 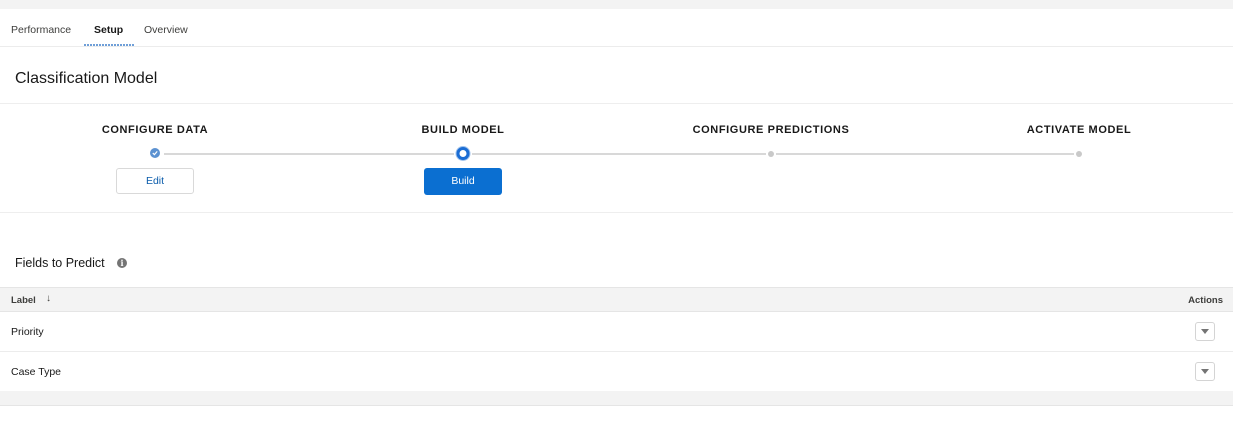 I want to click on step-activate-model-label: ACTIVATE MODEL, so click(x=1079, y=130).